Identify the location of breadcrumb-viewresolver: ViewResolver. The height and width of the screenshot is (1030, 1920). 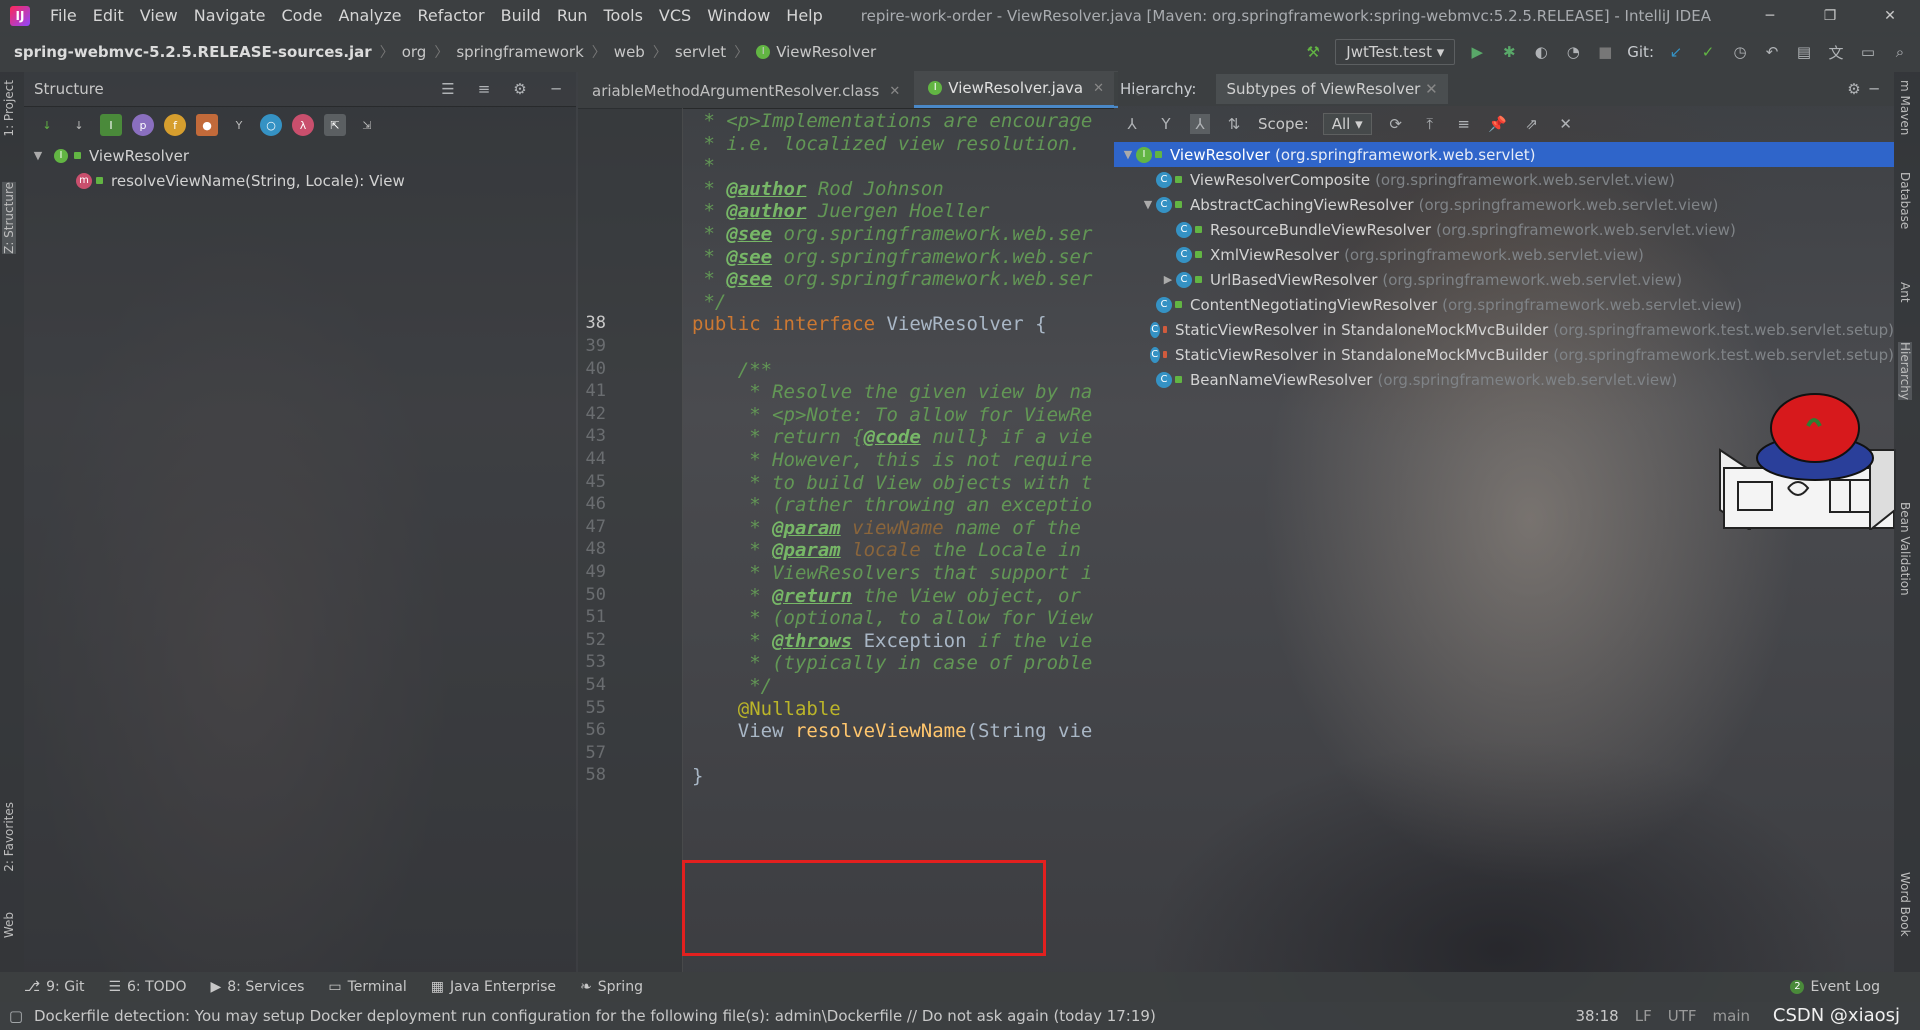
(826, 52).